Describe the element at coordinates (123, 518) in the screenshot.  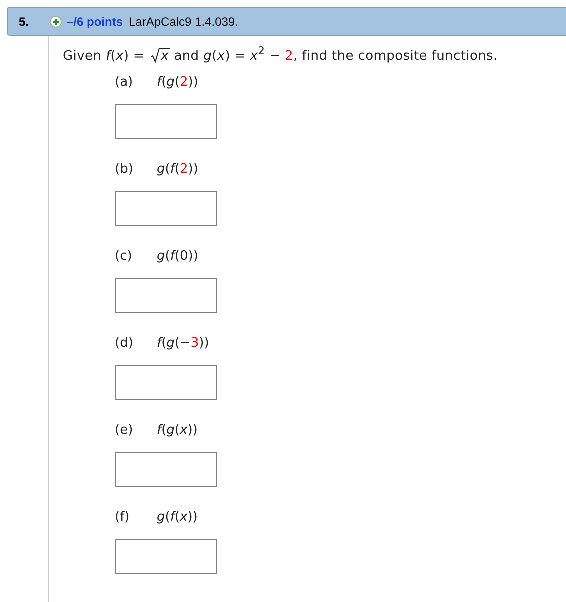
I see `part-label: (f)` at that location.